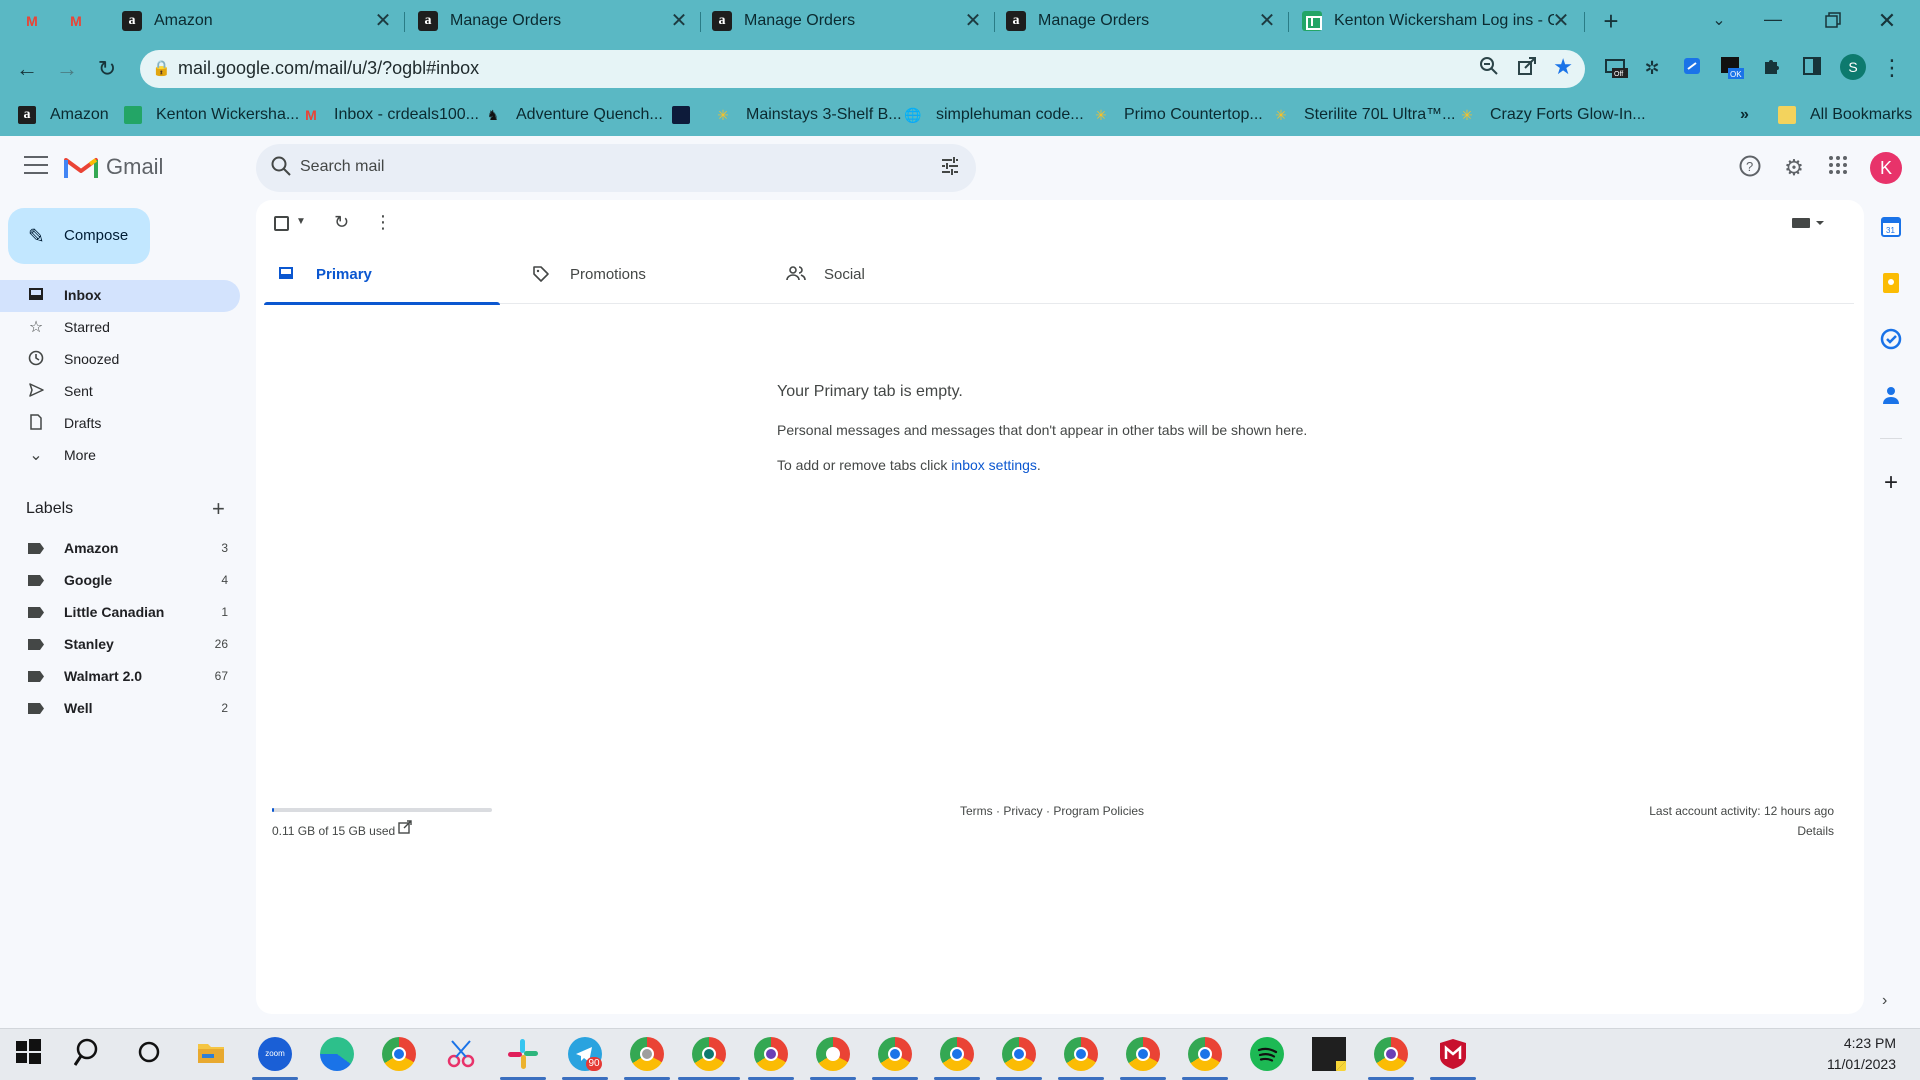  I want to click on taskbar-clock-time: 4:23 PM, so click(1870, 1043).